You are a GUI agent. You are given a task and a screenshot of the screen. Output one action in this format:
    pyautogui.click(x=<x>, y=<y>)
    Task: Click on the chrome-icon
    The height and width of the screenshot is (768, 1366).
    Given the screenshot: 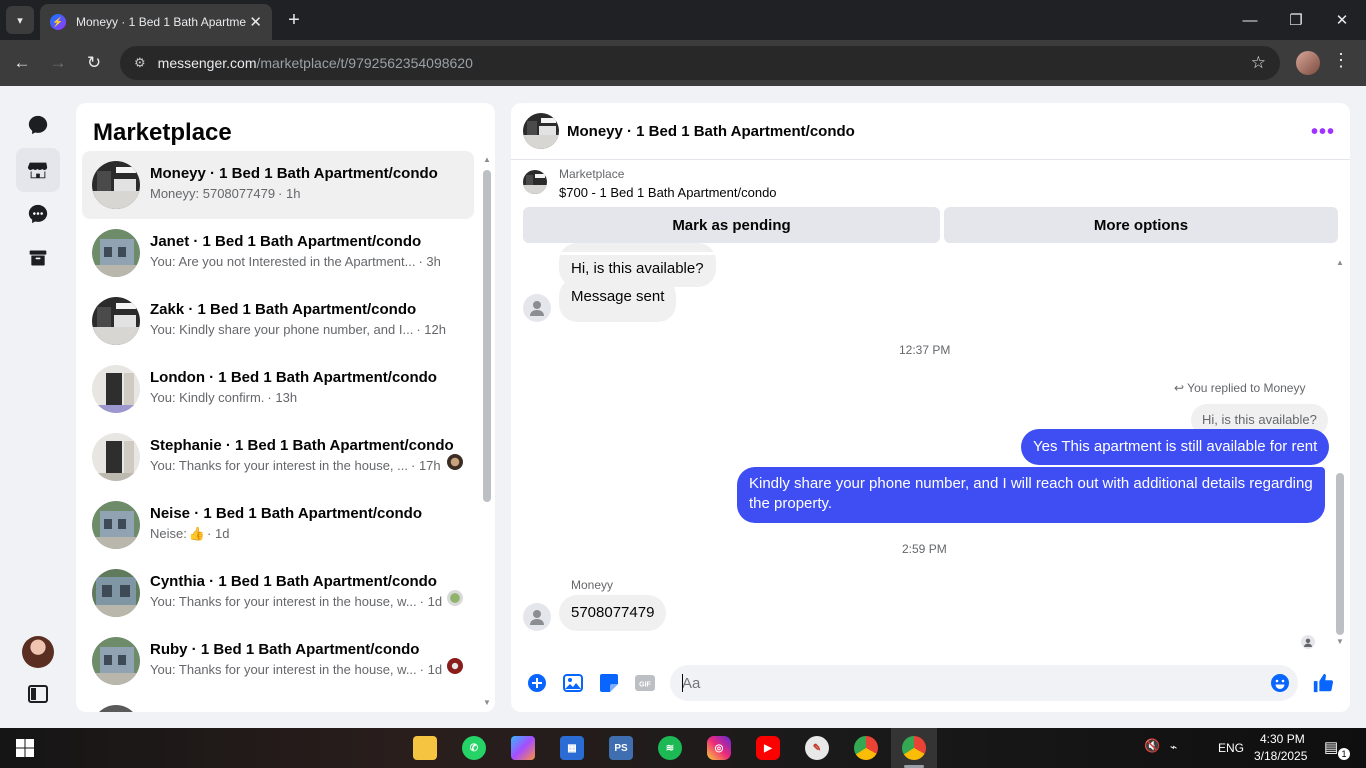 What is the action you would take?
    pyautogui.click(x=866, y=748)
    